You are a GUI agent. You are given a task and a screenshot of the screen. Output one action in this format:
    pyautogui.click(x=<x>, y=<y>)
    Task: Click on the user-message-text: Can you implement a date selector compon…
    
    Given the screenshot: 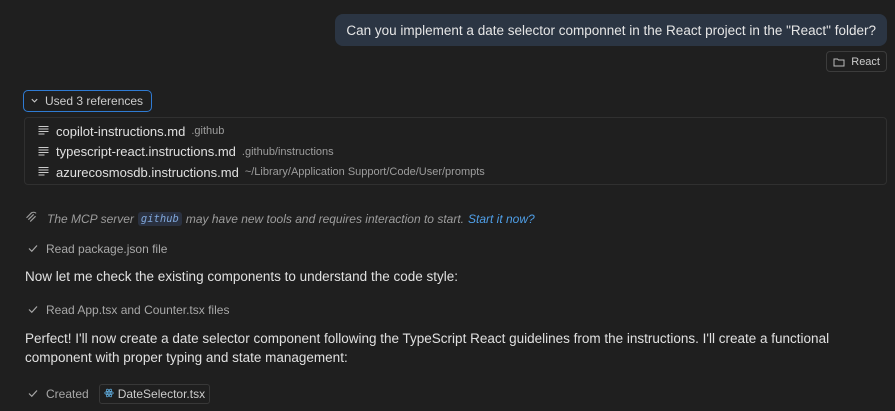 What is the action you would take?
    pyautogui.click(x=611, y=30)
    